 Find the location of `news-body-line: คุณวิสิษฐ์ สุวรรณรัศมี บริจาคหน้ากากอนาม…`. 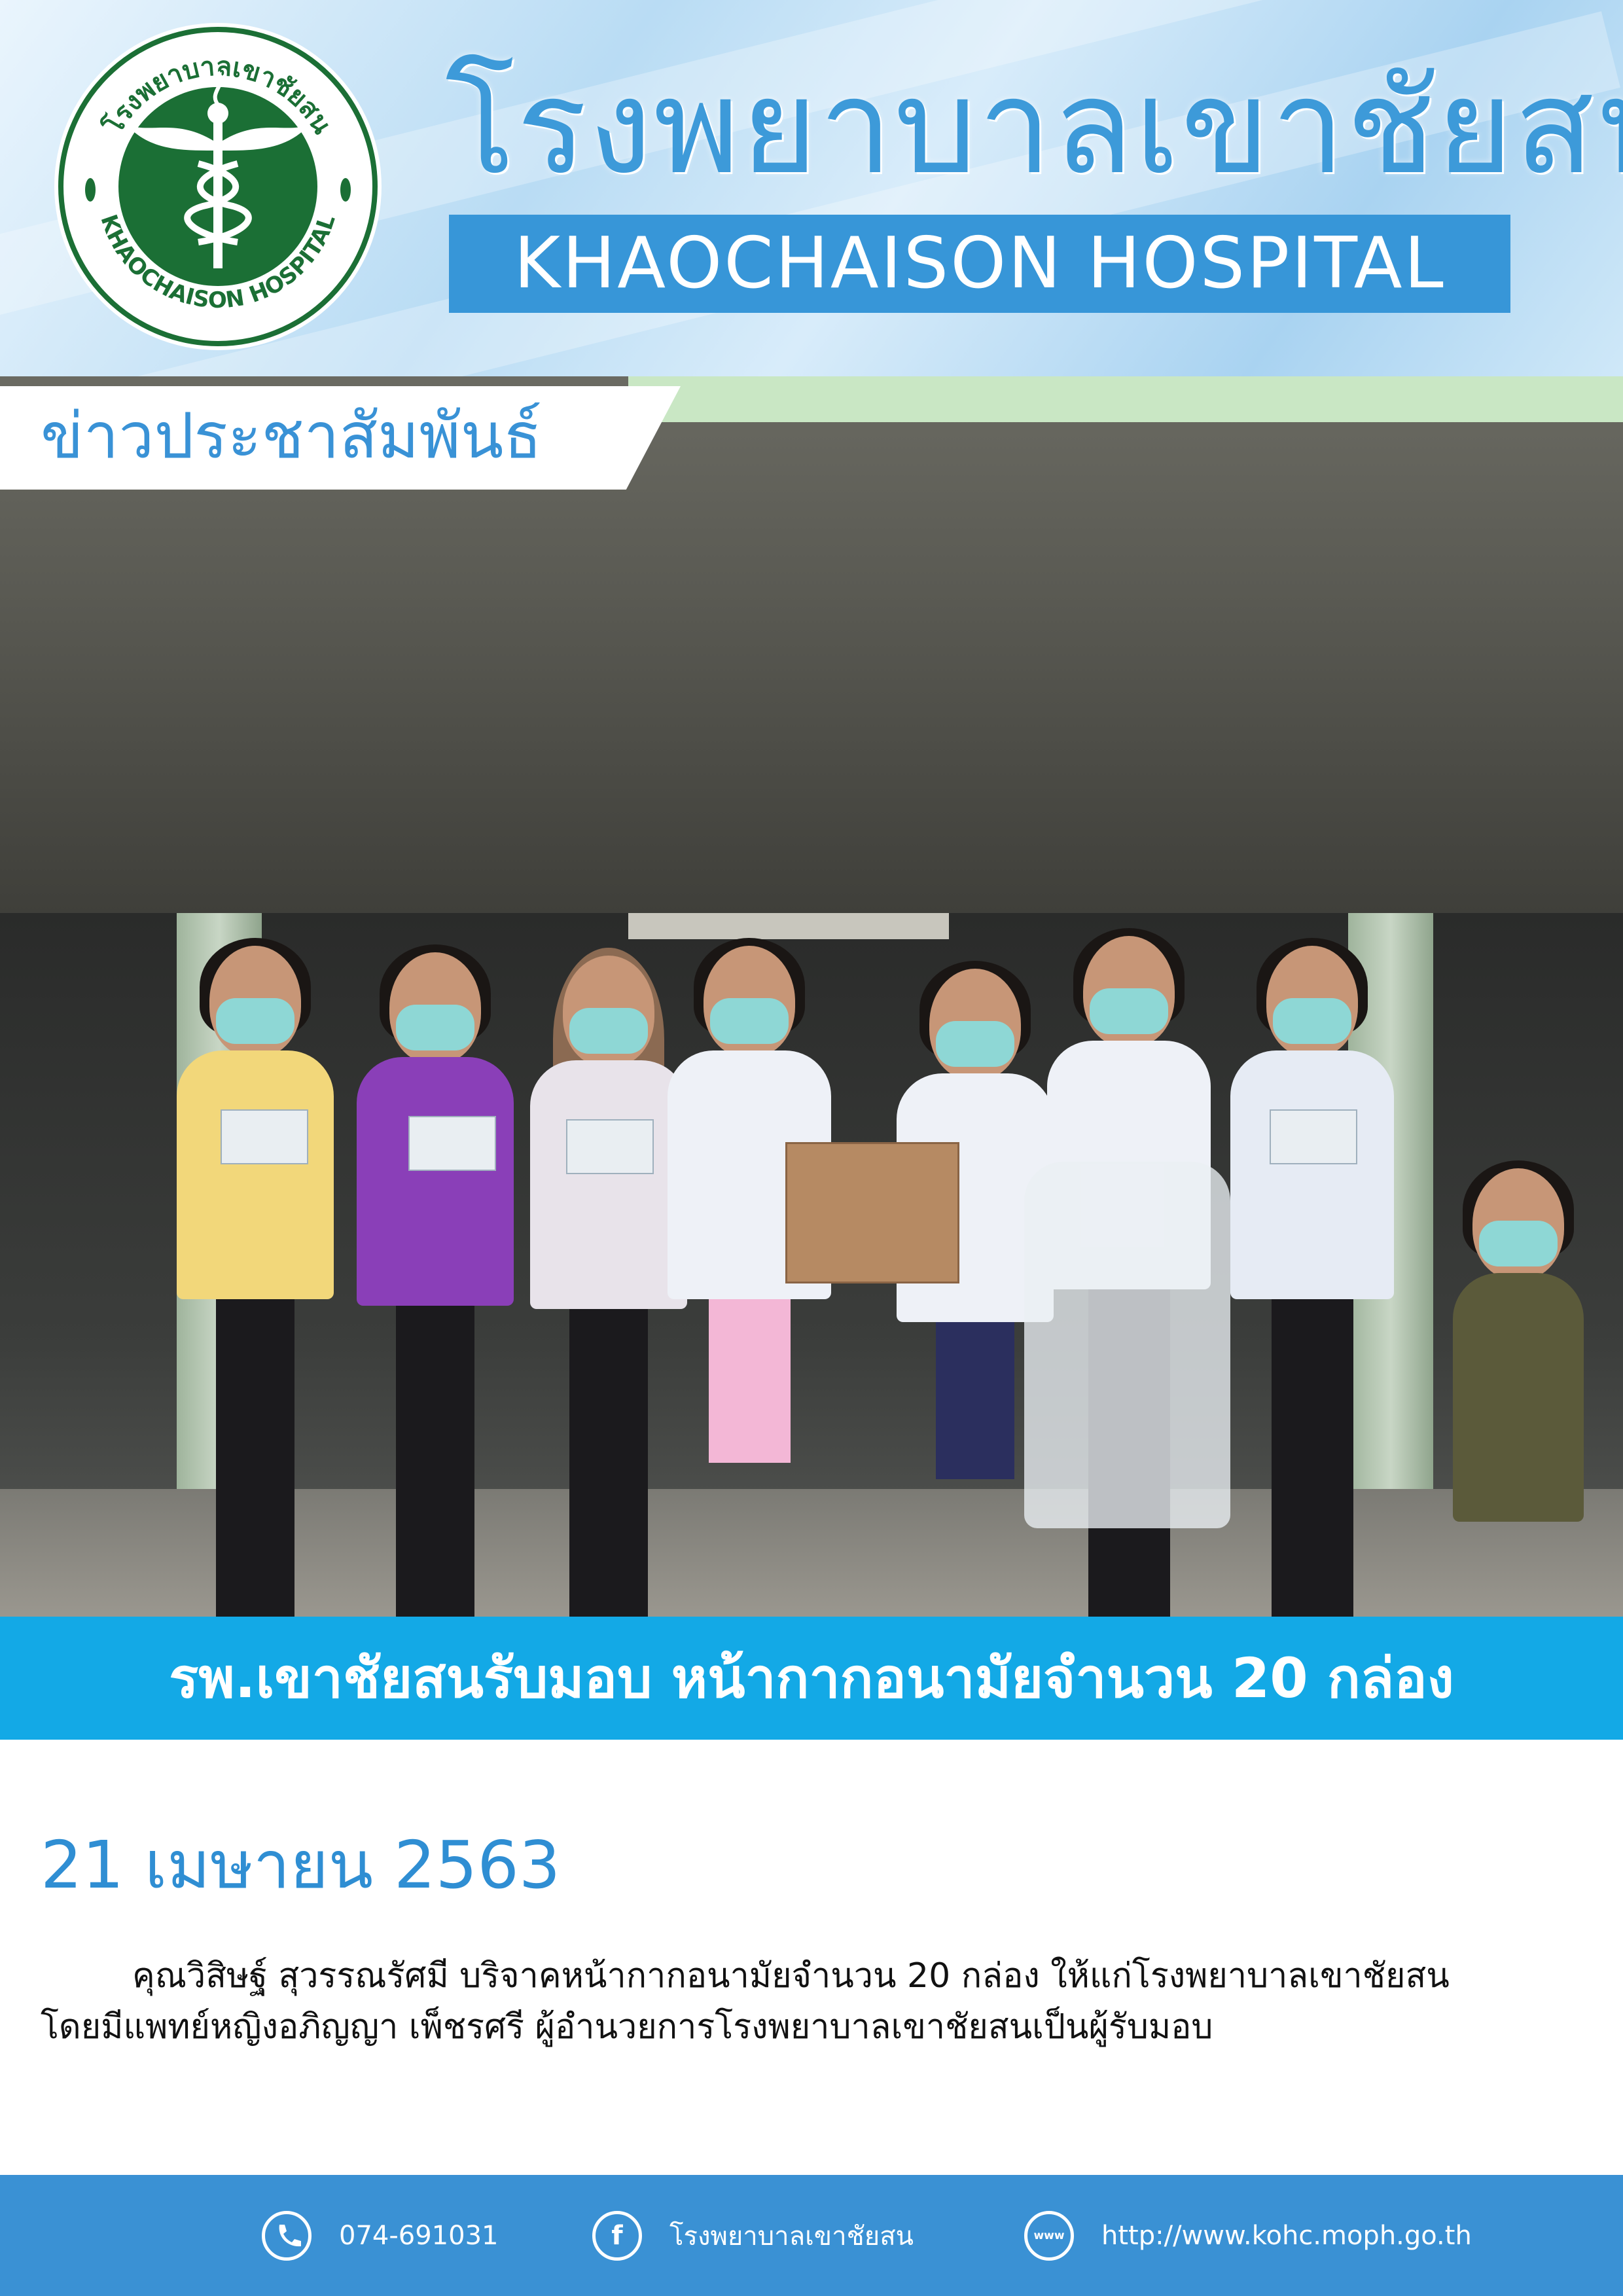

news-body-line: คุณวิสิษฐ์ สุวรรณรัศมี บริจาคหน้ากากอนาม… is located at coordinates (791, 1976).